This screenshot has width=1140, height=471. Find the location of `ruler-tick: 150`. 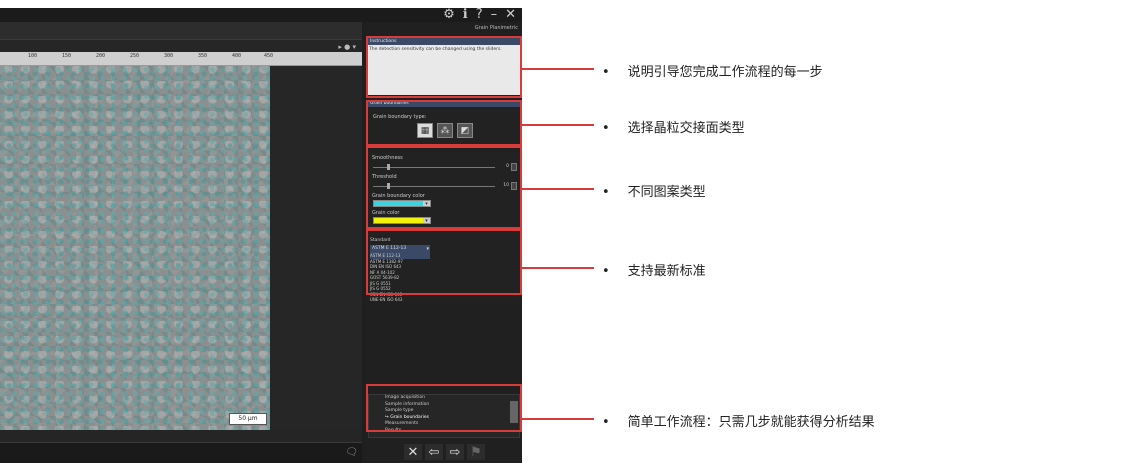

ruler-tick: 150 is located at coordinates (67, 56).